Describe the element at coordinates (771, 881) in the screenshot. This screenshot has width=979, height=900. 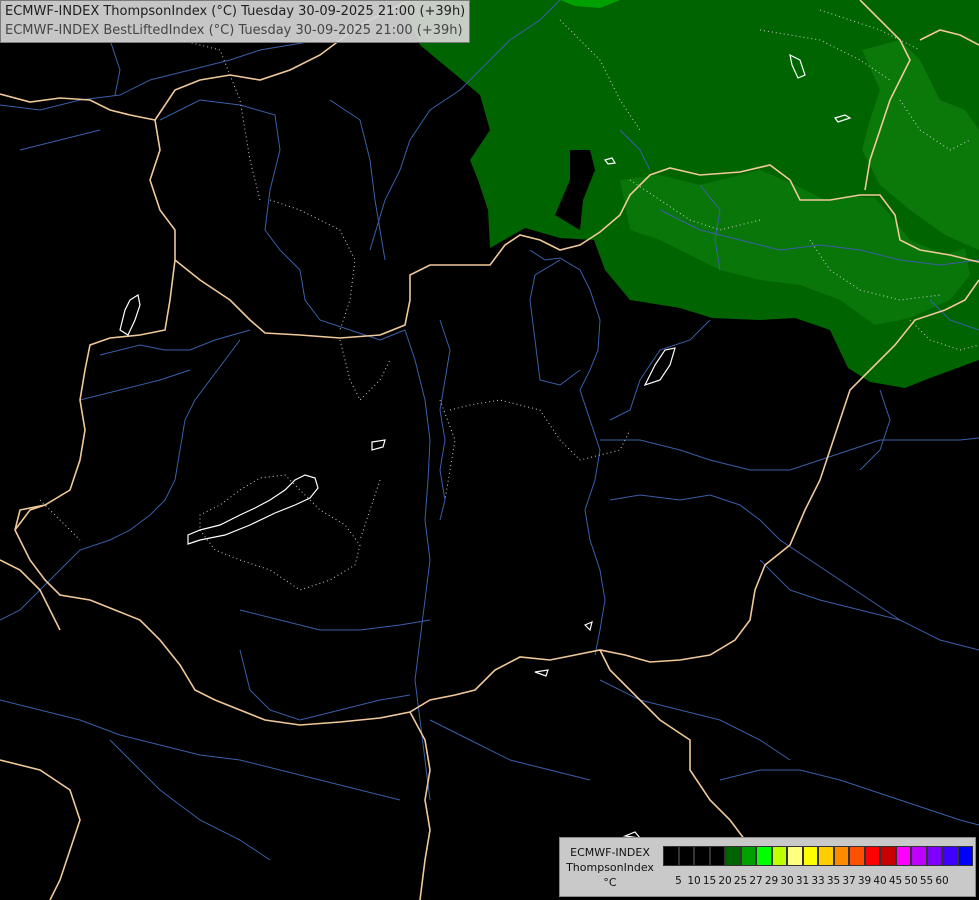
I see `legend-tick: 29` at that location.